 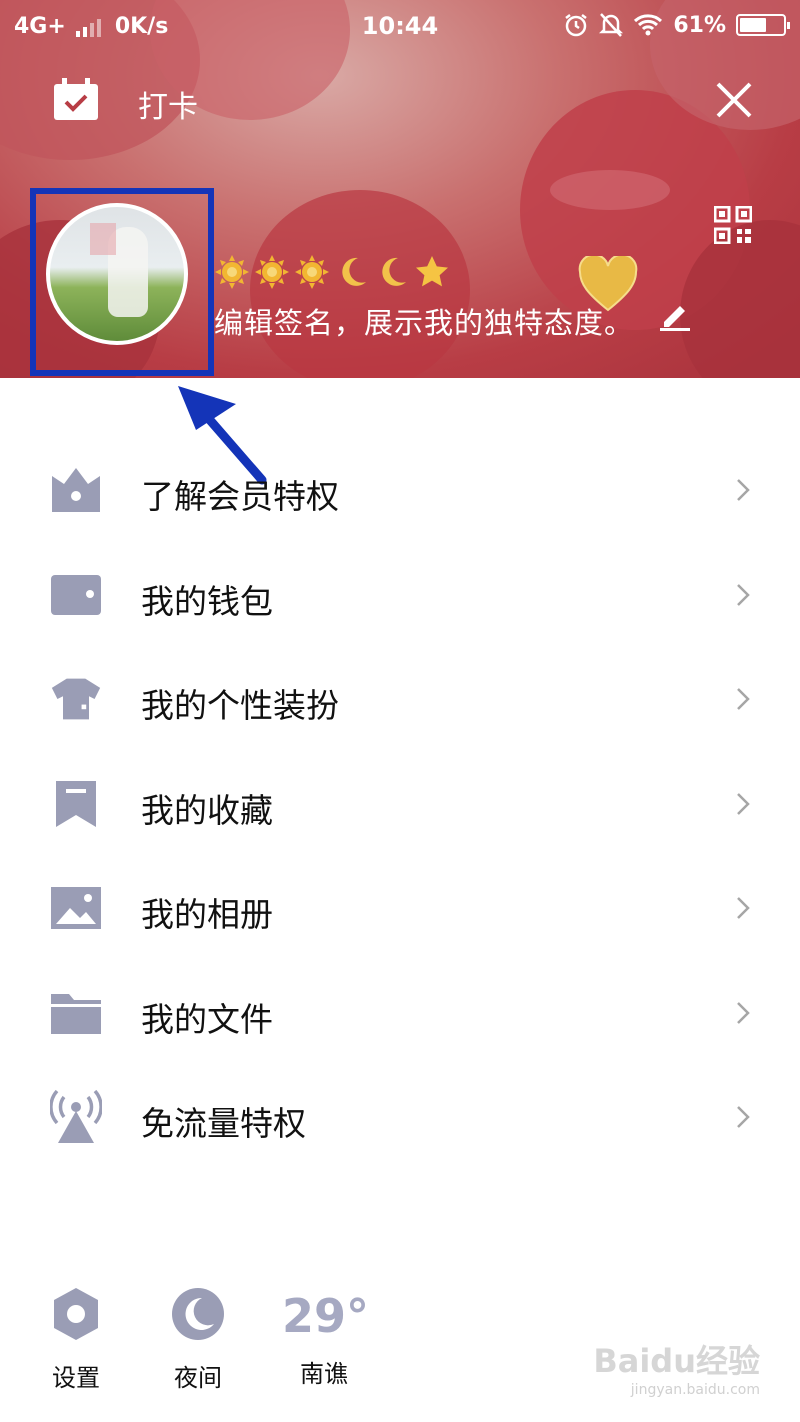 I want to click on tshirt-icon, so click(x=76, y=699).